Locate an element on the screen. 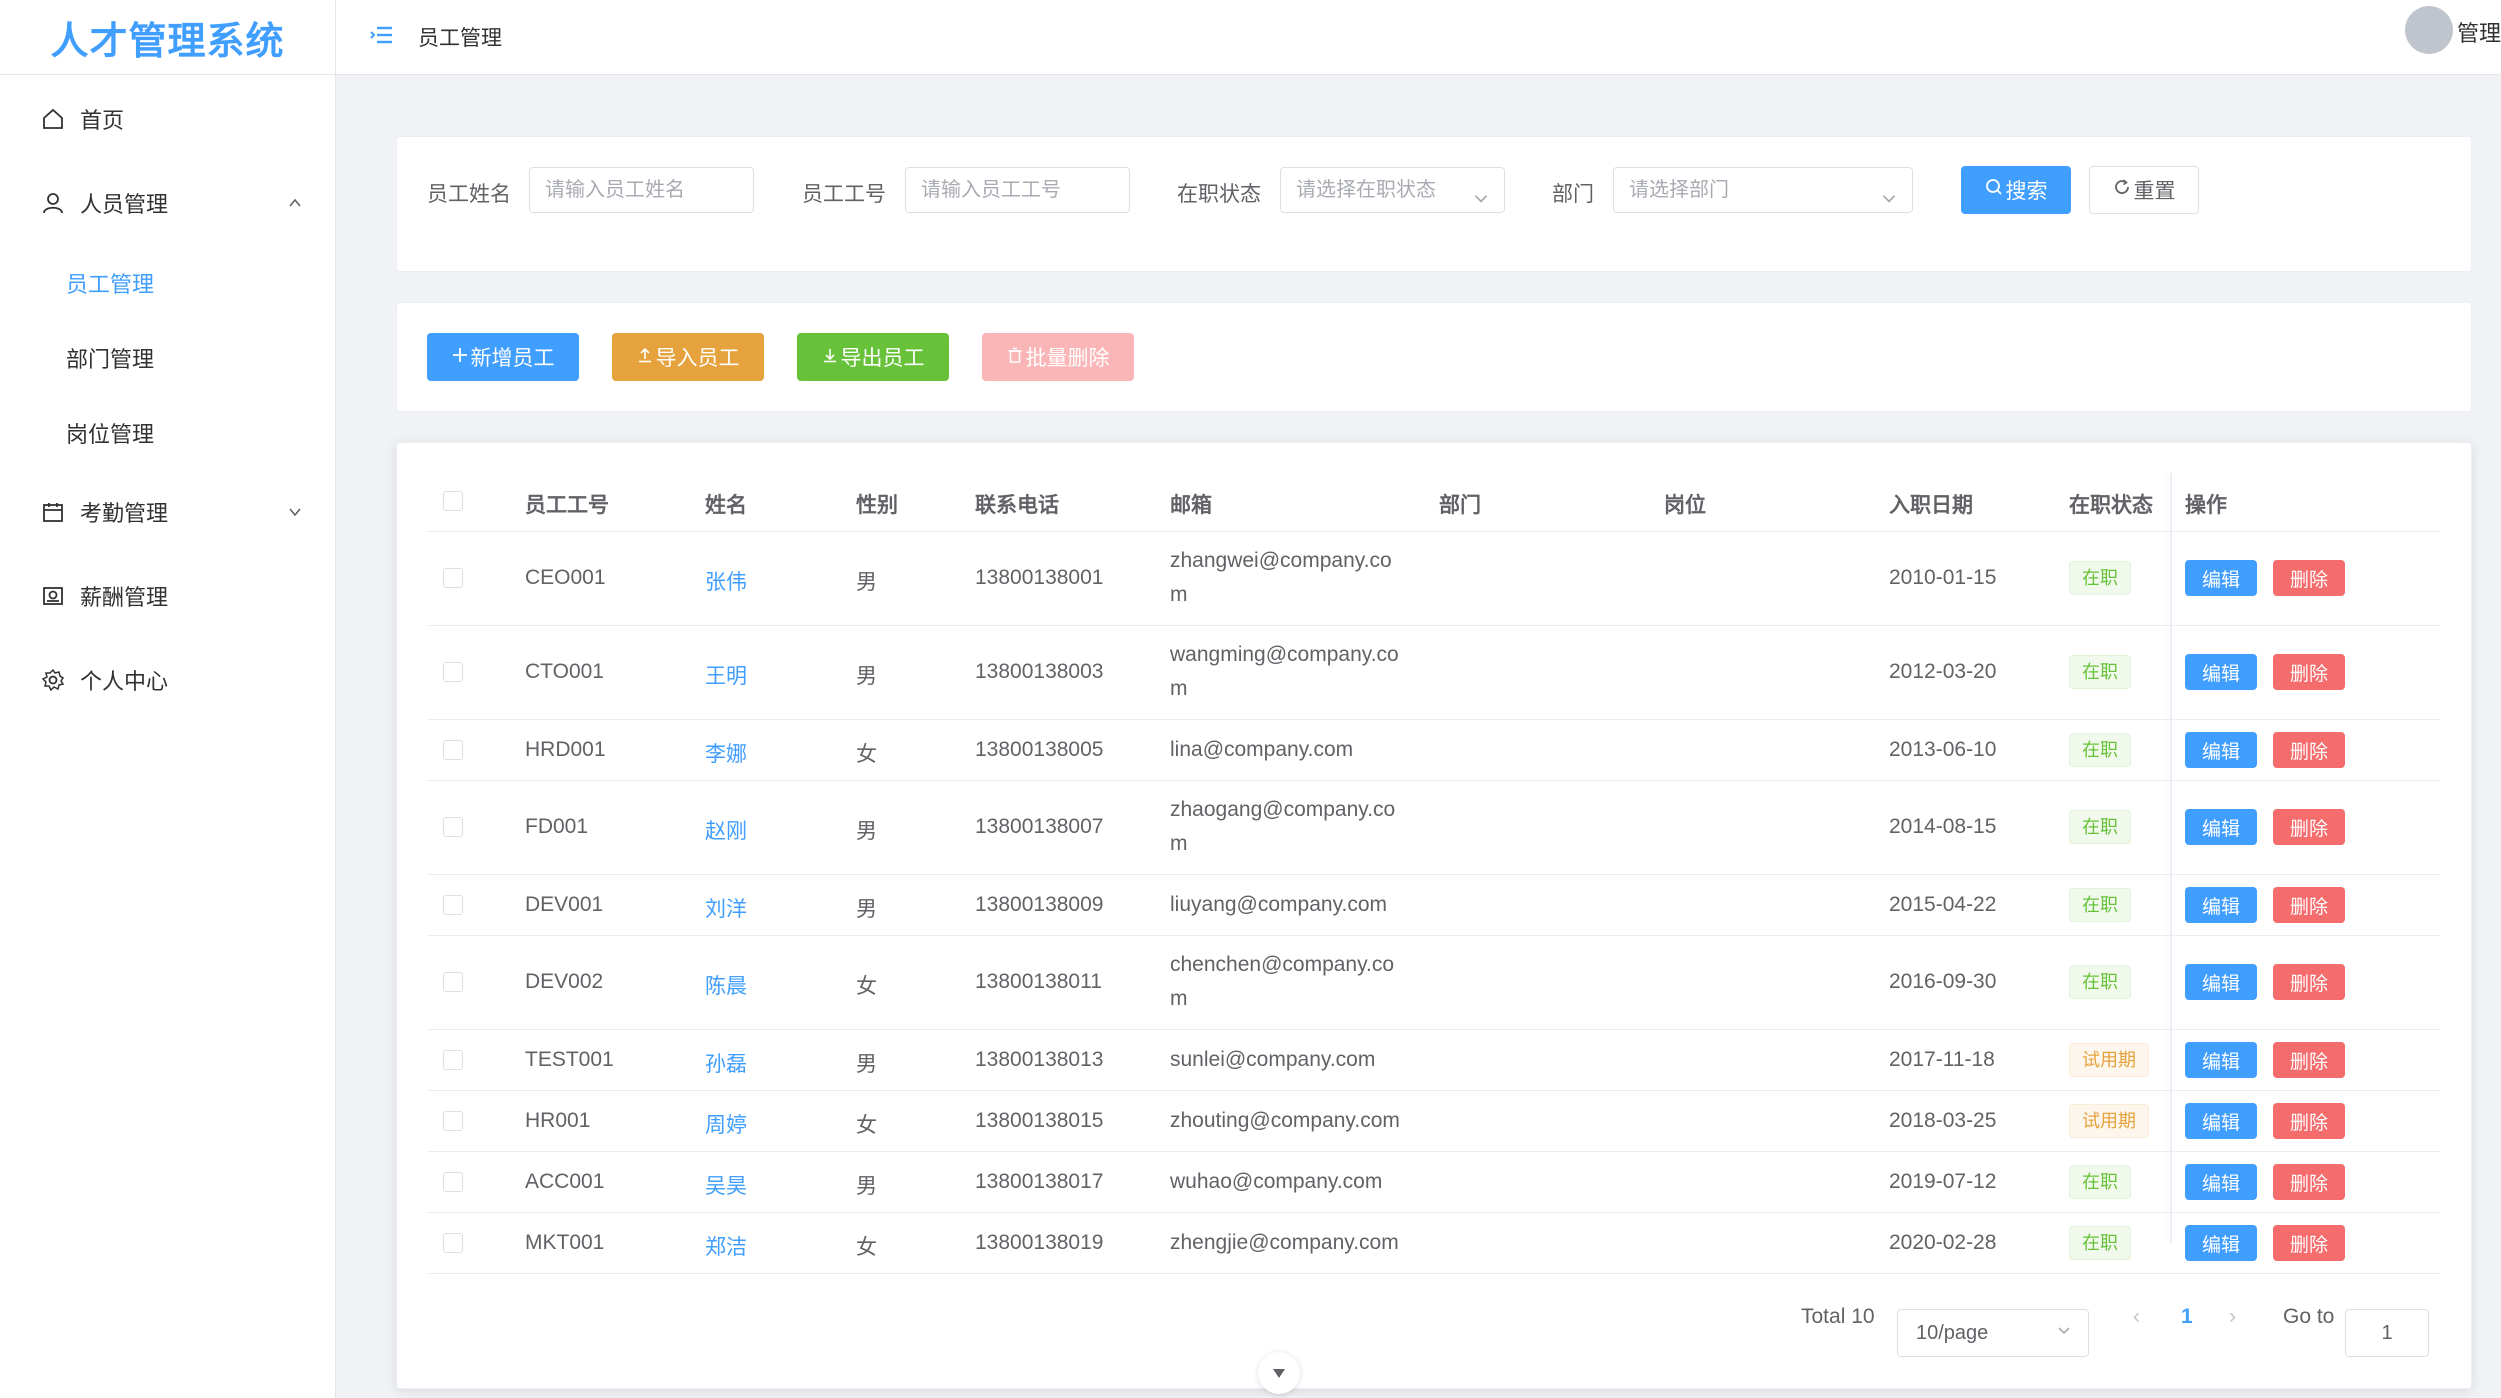  sidebar-item-home: 首页 is located at coordinates (167, 119).